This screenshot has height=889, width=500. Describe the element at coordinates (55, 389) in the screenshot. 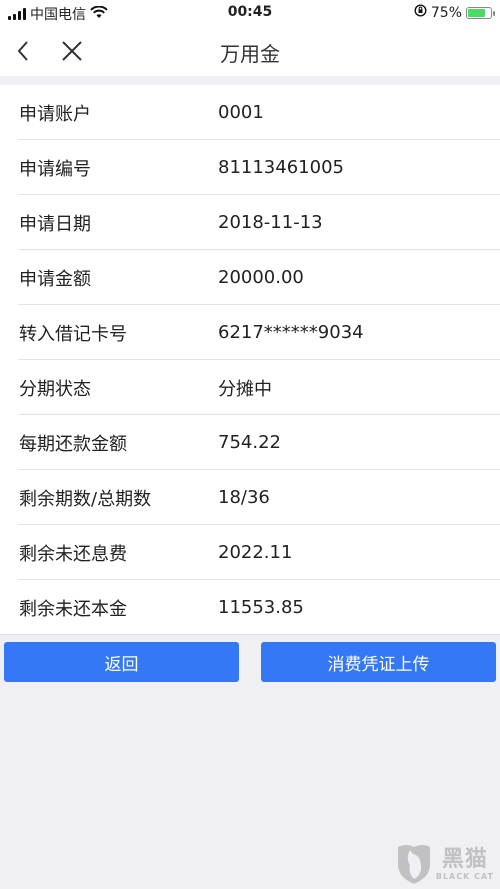

I see `row-label: 分期状态` at that location.